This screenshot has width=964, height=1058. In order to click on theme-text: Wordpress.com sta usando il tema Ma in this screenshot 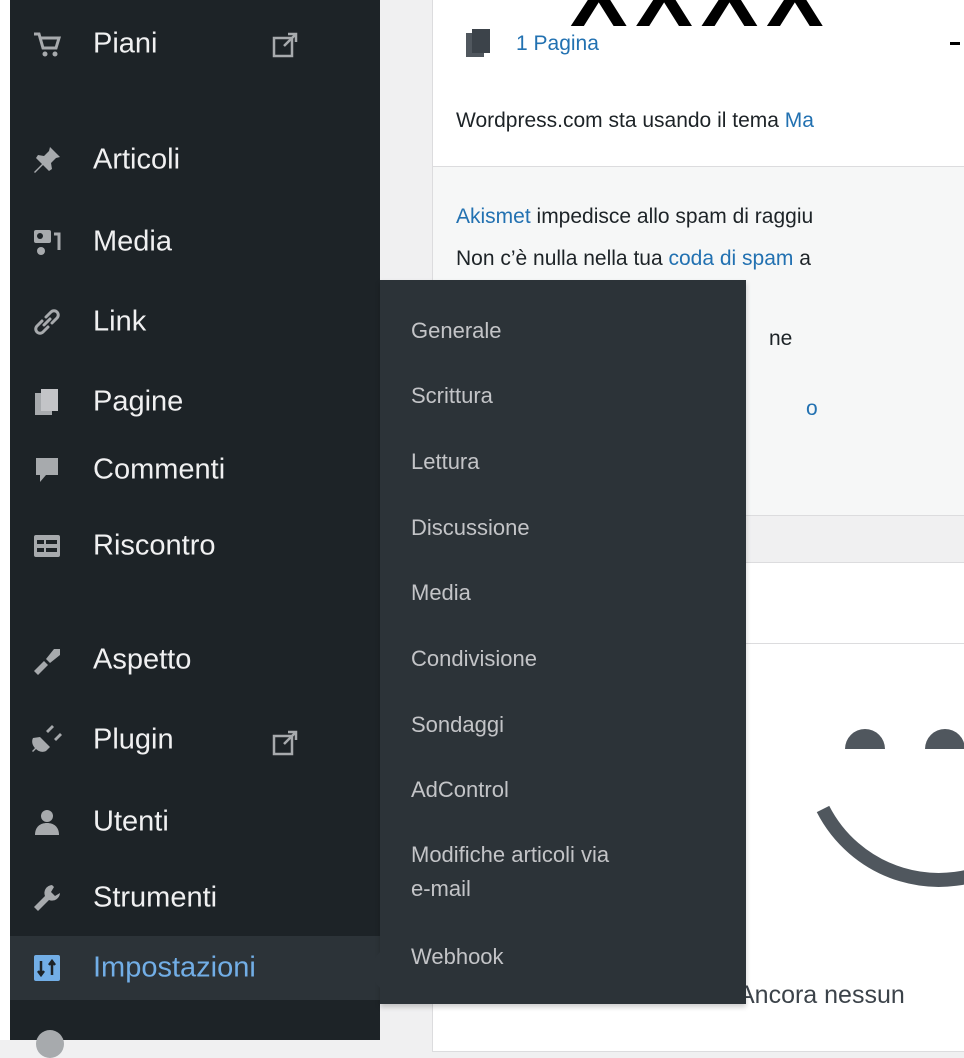, I will do `click(635, 120)`.